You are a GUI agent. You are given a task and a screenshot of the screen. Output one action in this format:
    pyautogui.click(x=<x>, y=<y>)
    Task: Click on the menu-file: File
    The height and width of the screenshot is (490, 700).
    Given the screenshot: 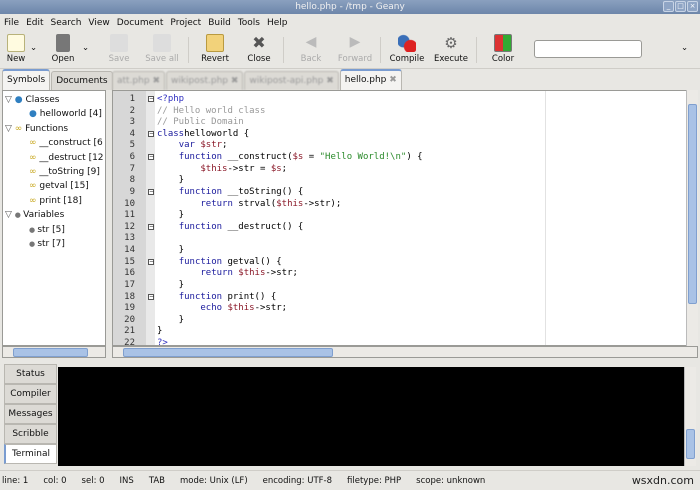 What is the action you would take?
    pyautogui.click(x=11, y=23)
    